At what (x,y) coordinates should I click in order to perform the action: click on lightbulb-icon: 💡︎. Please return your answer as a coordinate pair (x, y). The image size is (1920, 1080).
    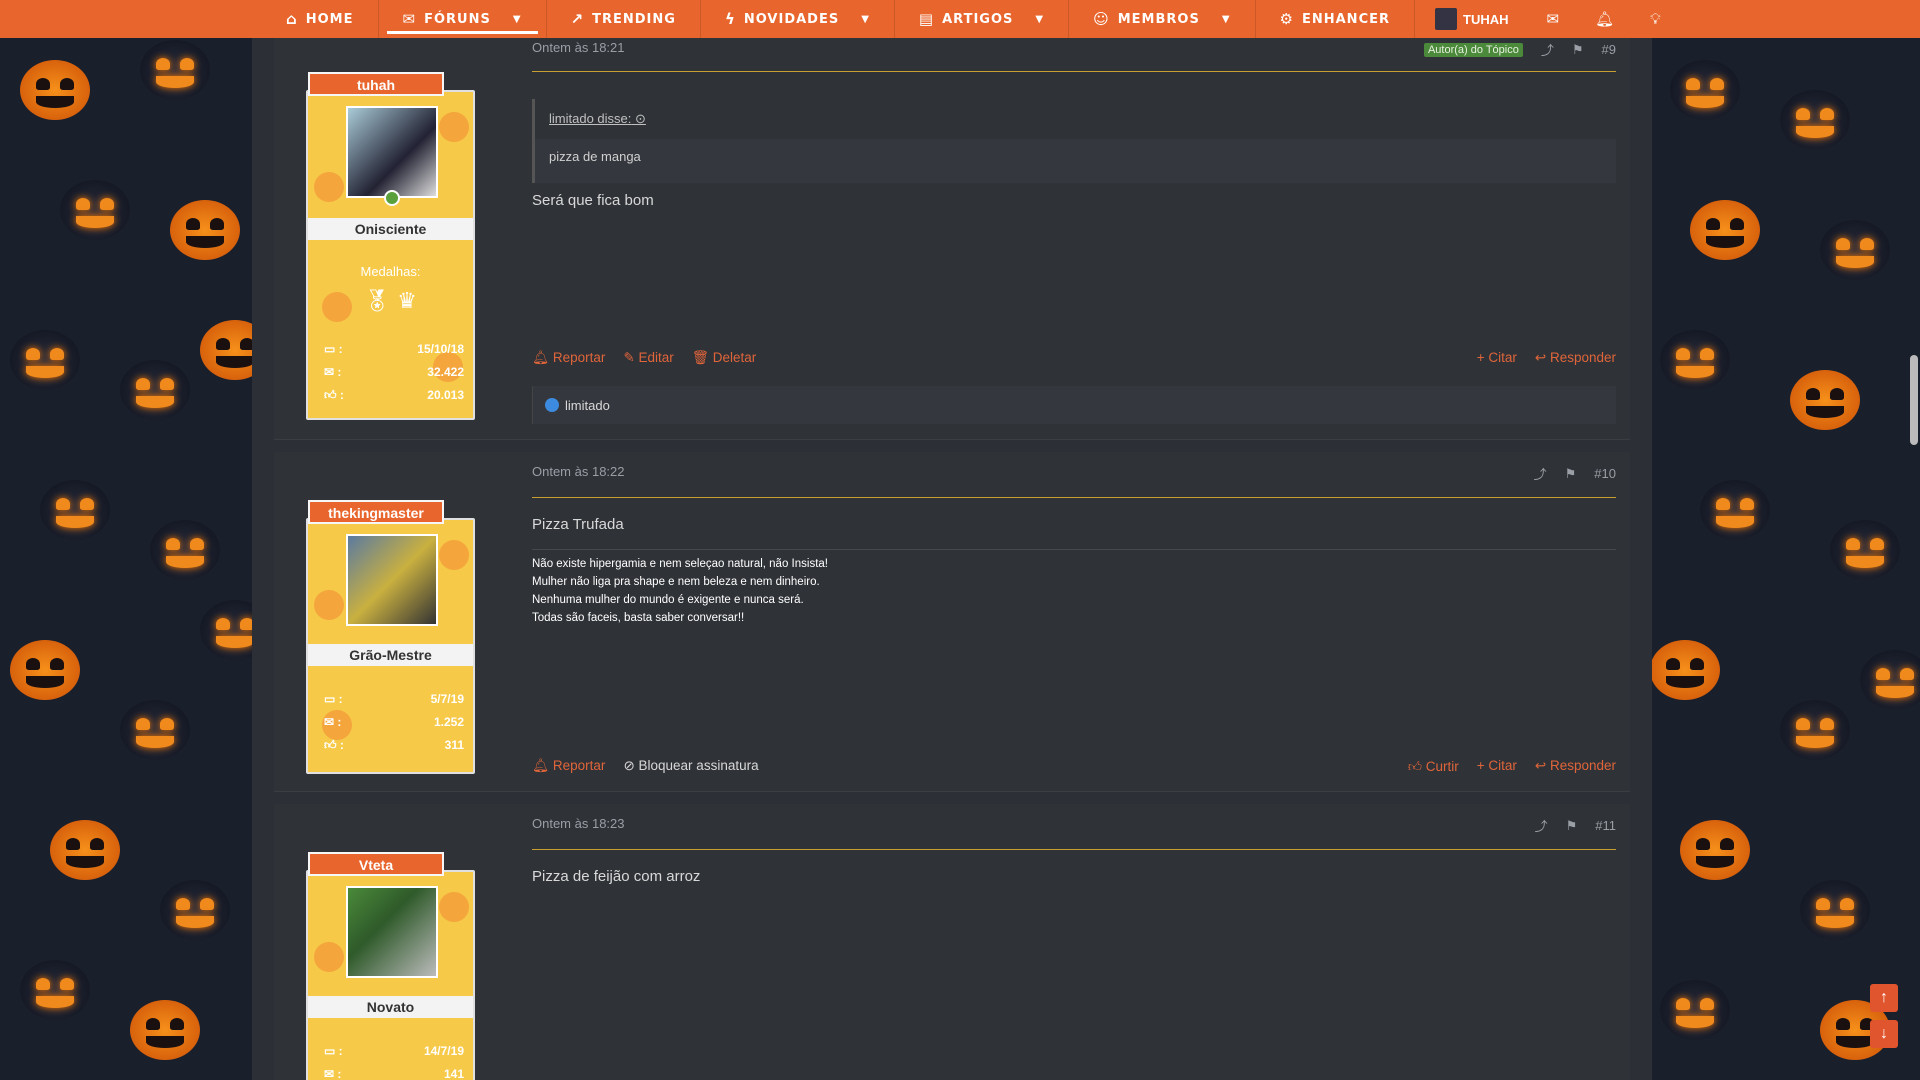
    Looking at the image, I should click on (1655, 19).